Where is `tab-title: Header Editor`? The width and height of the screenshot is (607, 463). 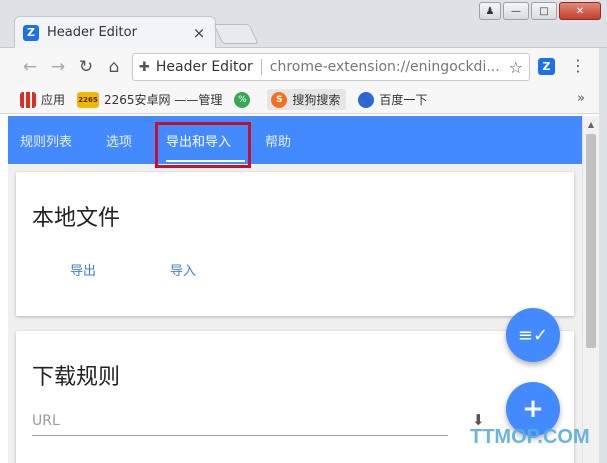
tab-title: Header Editor is located at coordinates (92, 32).